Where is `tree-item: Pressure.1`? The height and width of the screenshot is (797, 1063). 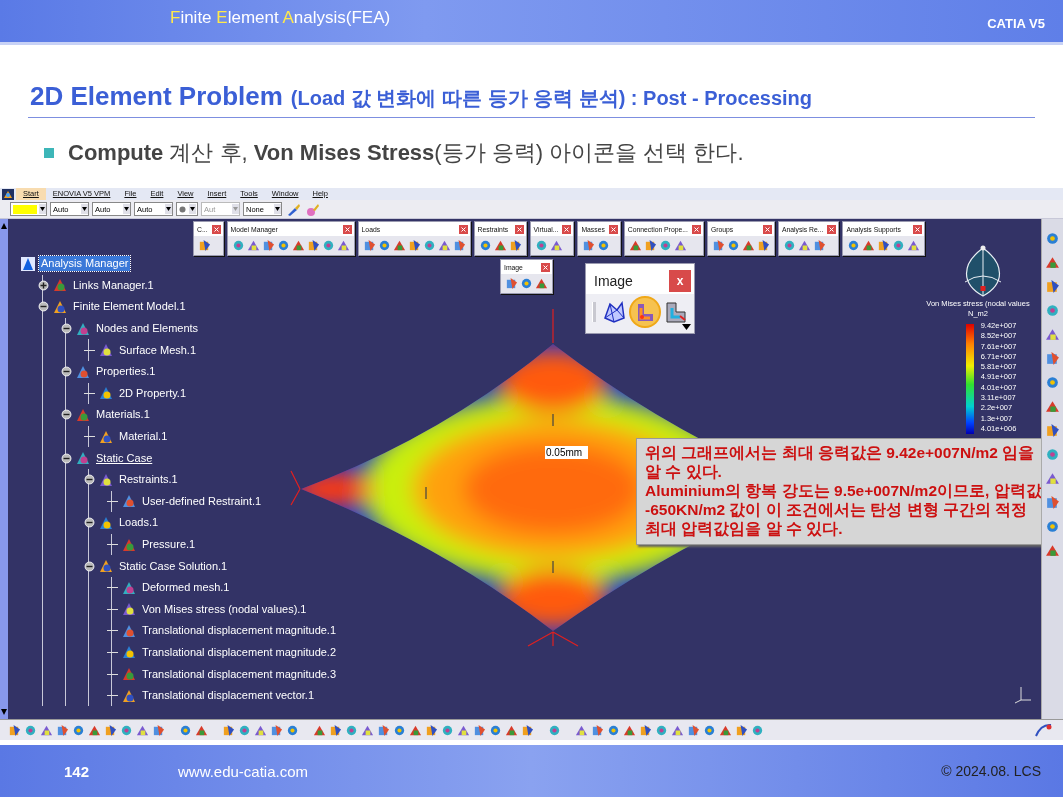 tree-item: Pressure.1 is located at coordinates (169, 544).